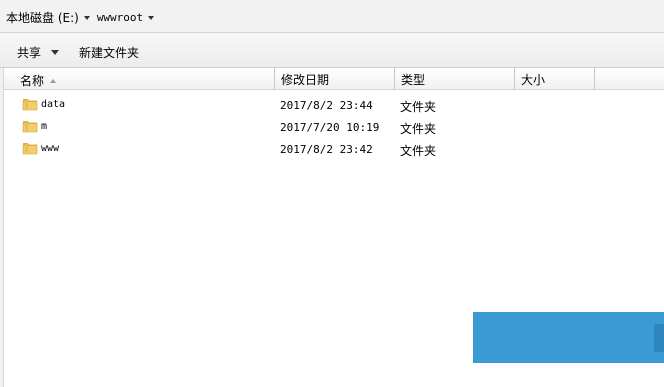 The width and height of the screenshot is (664, 387). Describe the element at coordinates (139, 79) in the screenshot. I see `column-header-name: 名称` at that location.